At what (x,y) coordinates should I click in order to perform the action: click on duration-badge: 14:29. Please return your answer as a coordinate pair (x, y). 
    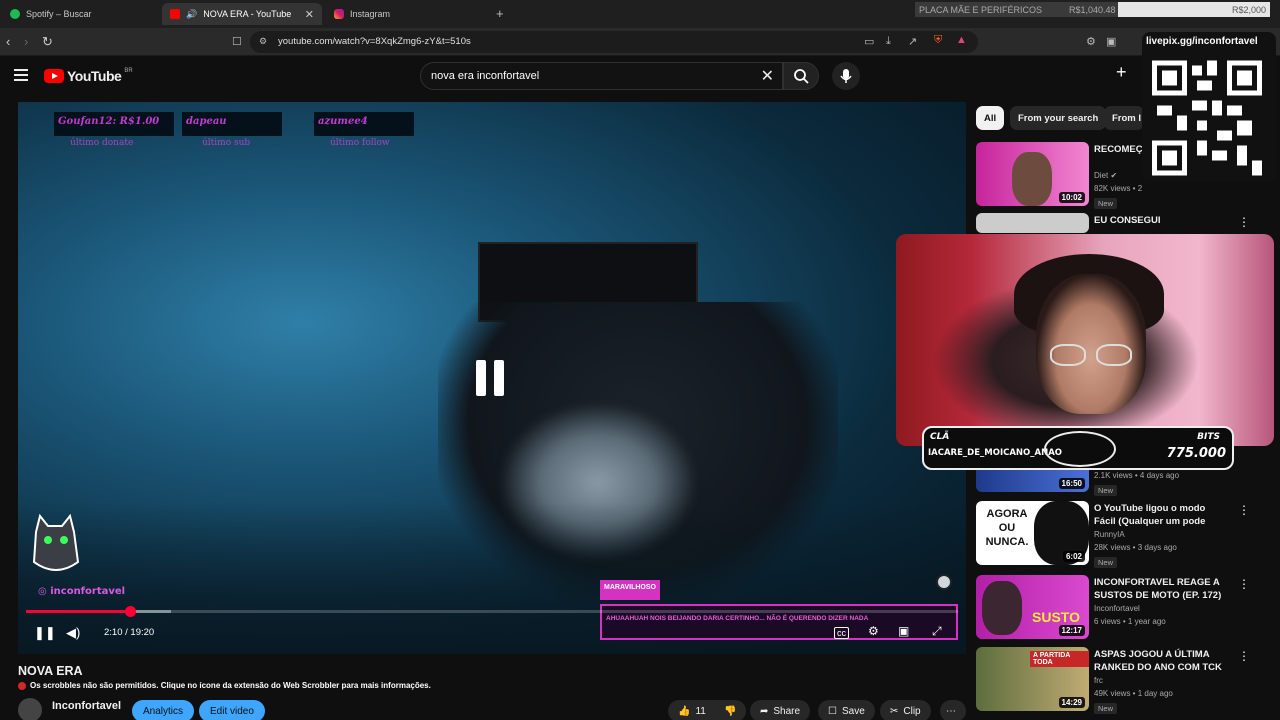
    Looking at the image, I should click on (1071, 702).